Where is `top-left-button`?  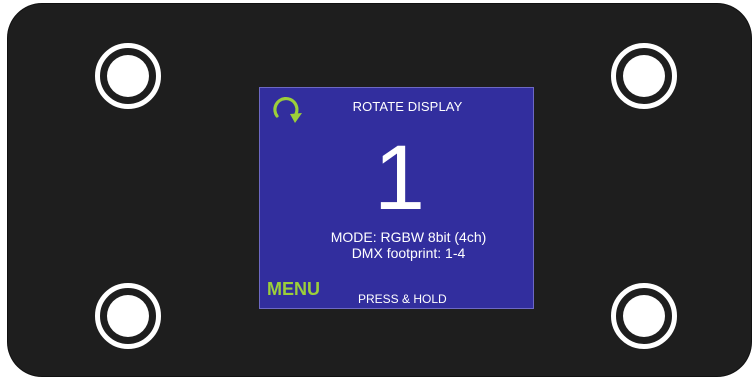 top-left-button is located at coordinates (128, 76).